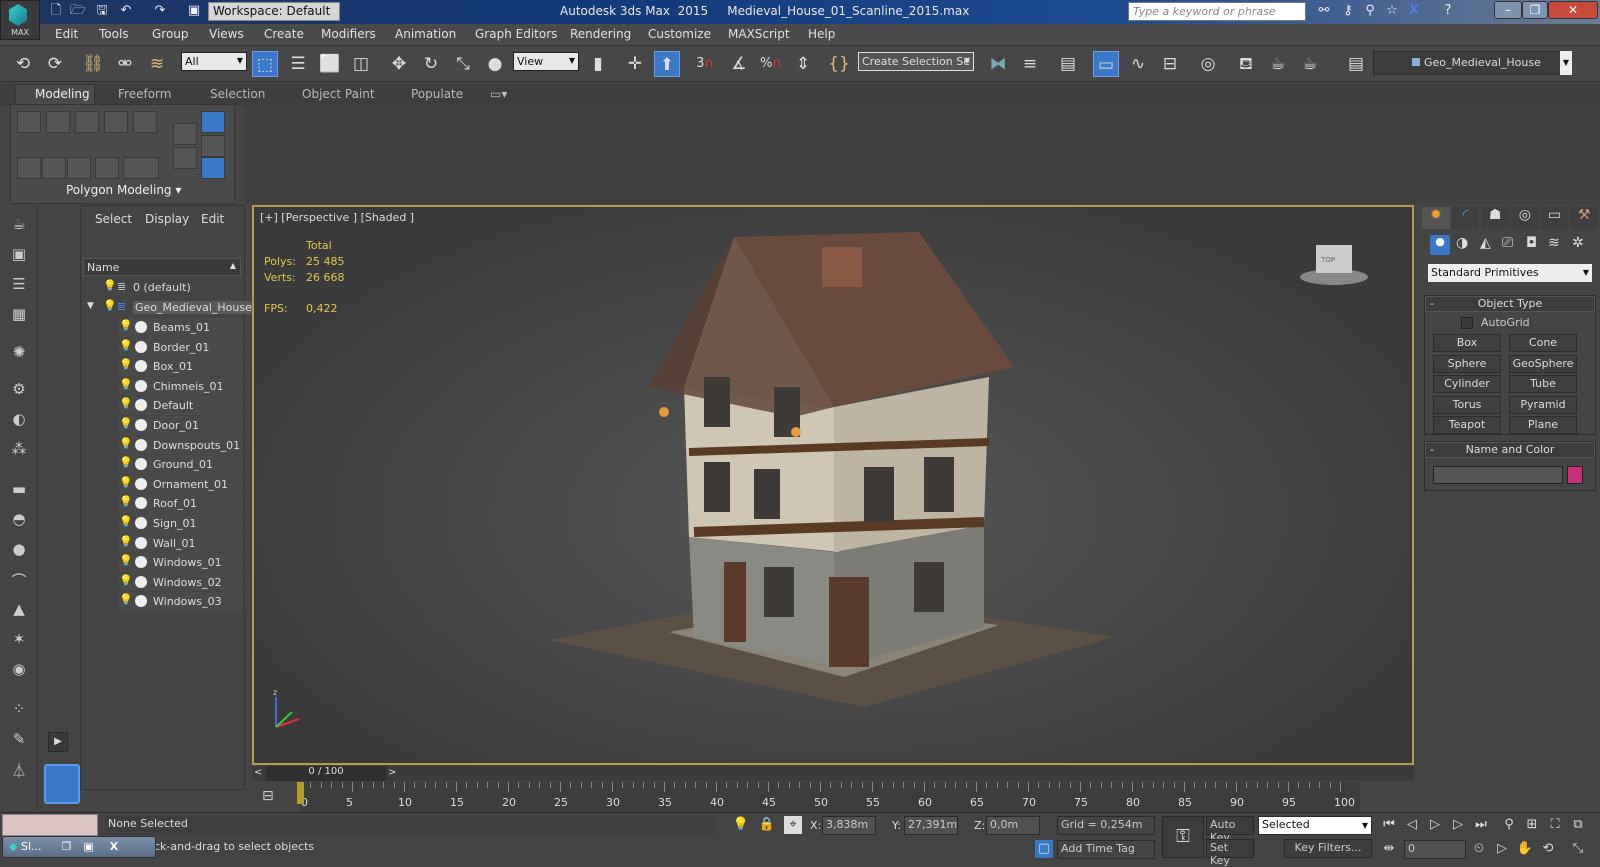  Describe the element at coordinates (1554, 218) in the screenshot. I see `display-tab-icon: ▭` at that location.